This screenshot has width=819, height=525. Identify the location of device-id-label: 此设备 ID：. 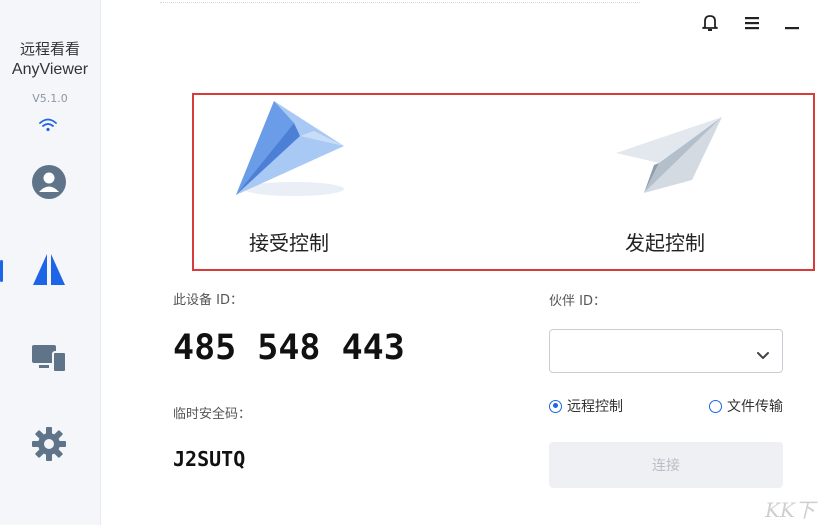
(208, 300).